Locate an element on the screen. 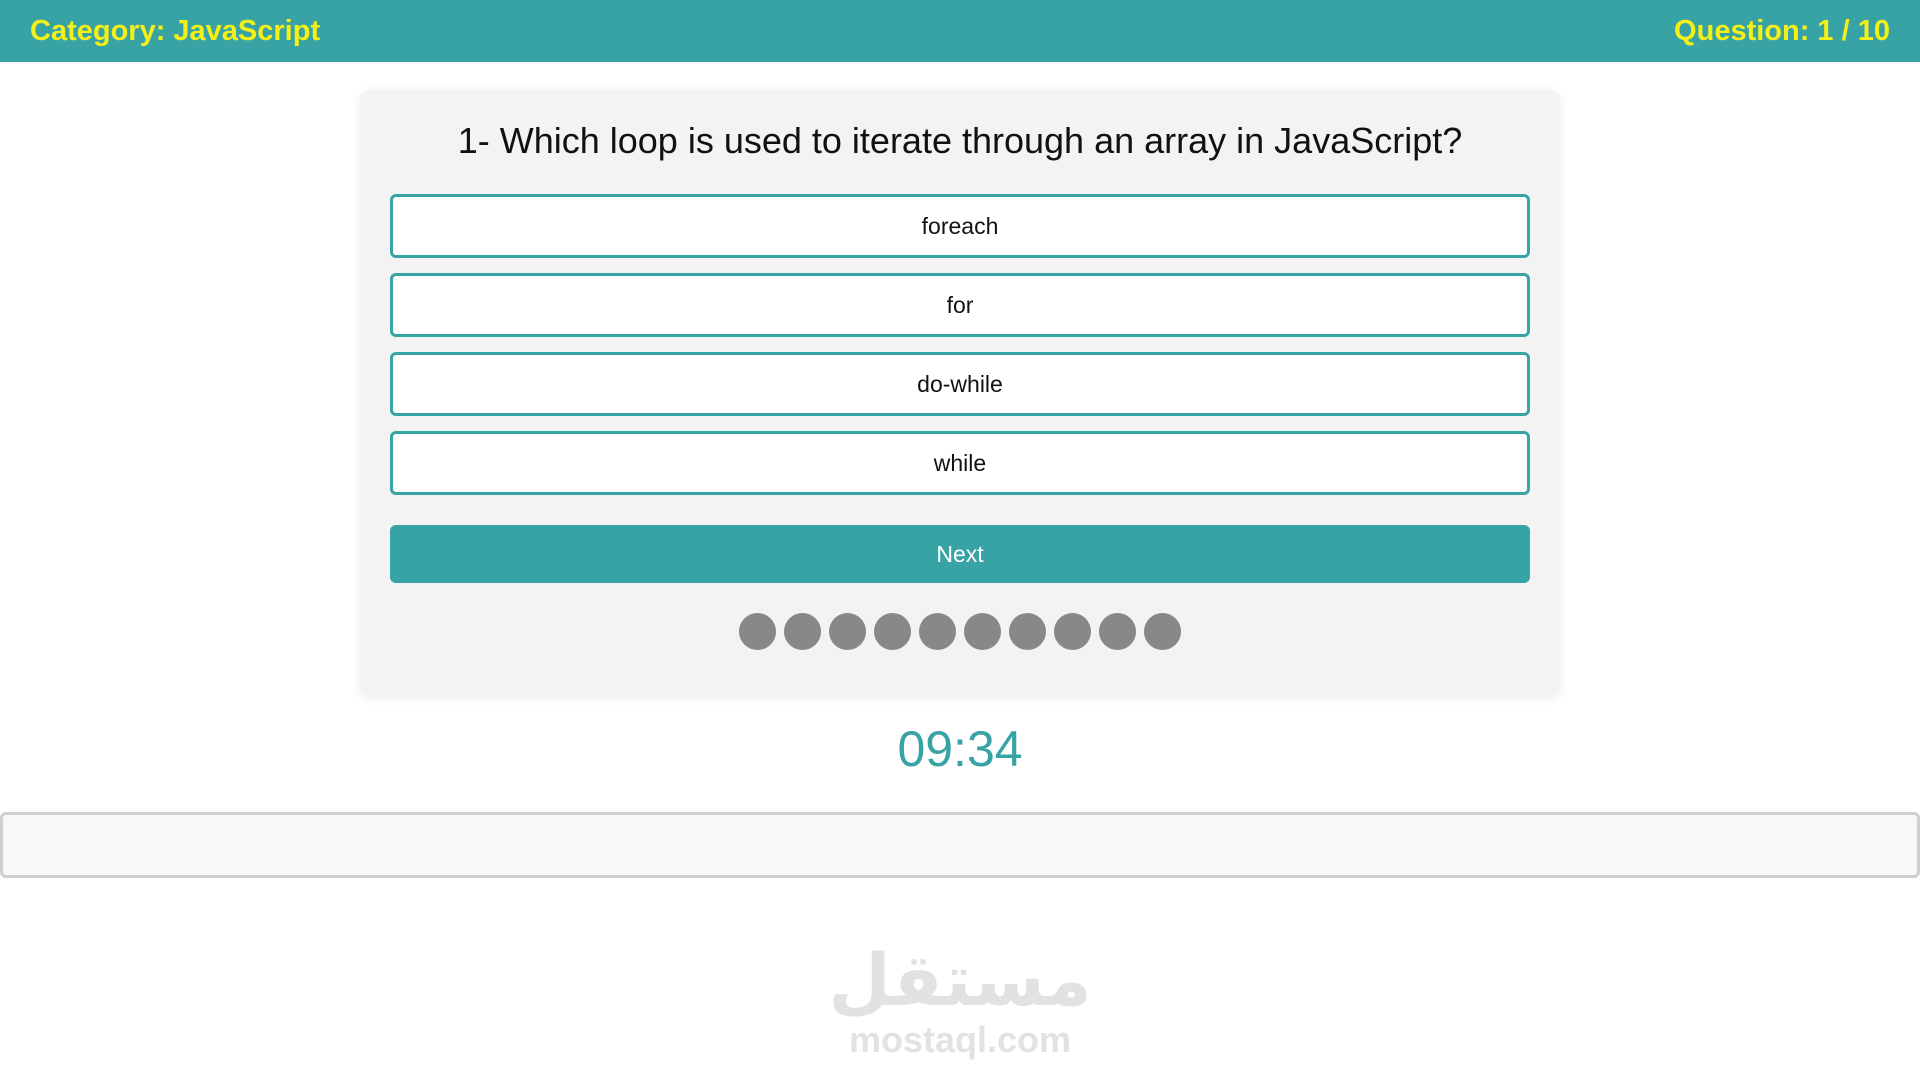  results-container is located at coordinates (960, 845).